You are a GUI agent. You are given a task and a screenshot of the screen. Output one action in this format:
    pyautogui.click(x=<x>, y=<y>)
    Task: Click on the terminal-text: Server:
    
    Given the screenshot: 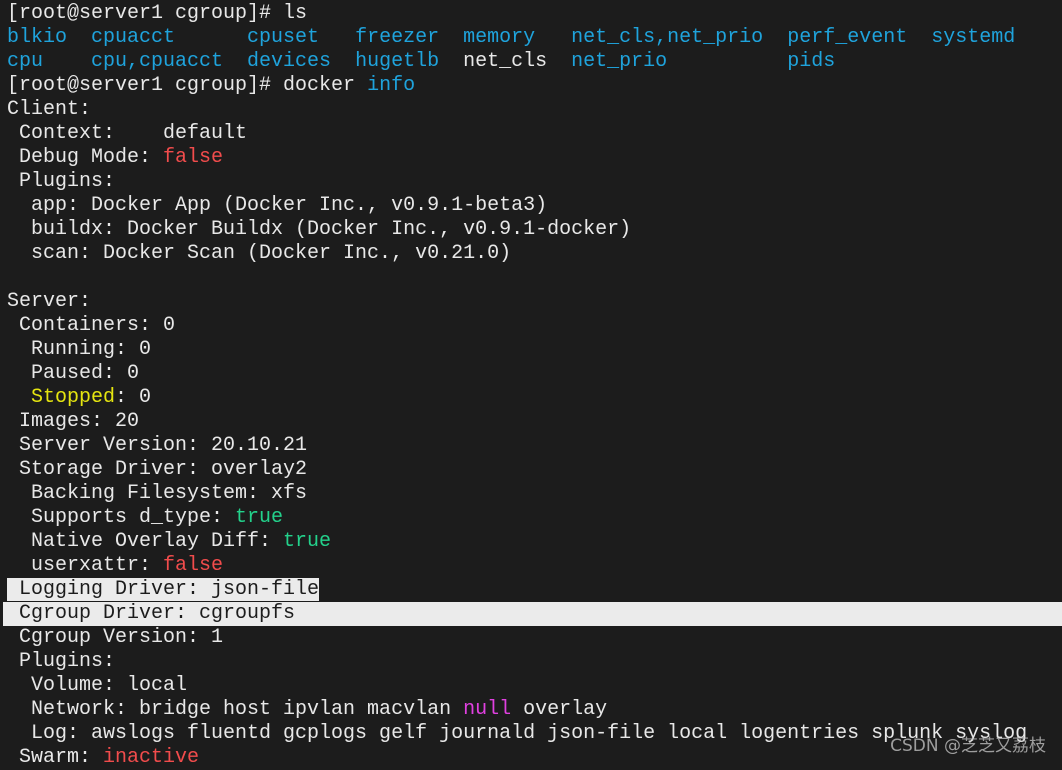 What is the action you would take?
    pyautogui.click(x=49, y=301)
    